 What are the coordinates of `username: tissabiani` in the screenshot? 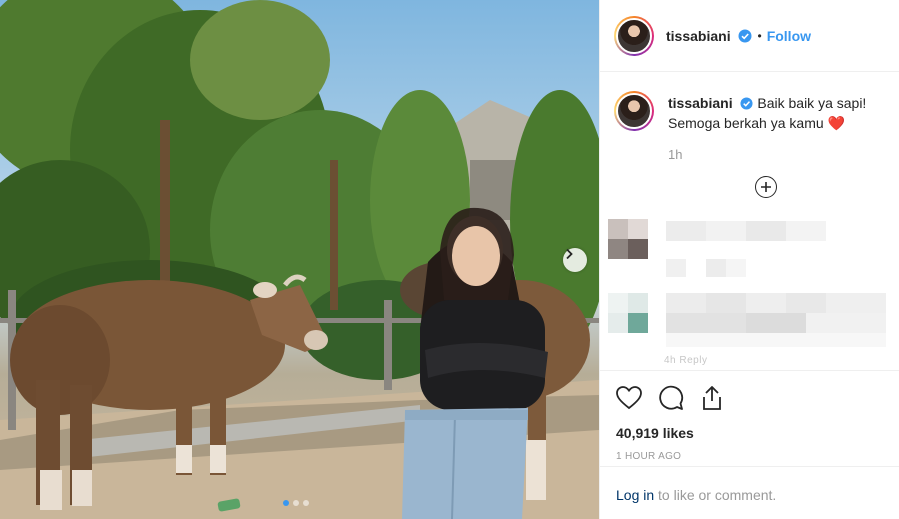 It's located at (709, 36).